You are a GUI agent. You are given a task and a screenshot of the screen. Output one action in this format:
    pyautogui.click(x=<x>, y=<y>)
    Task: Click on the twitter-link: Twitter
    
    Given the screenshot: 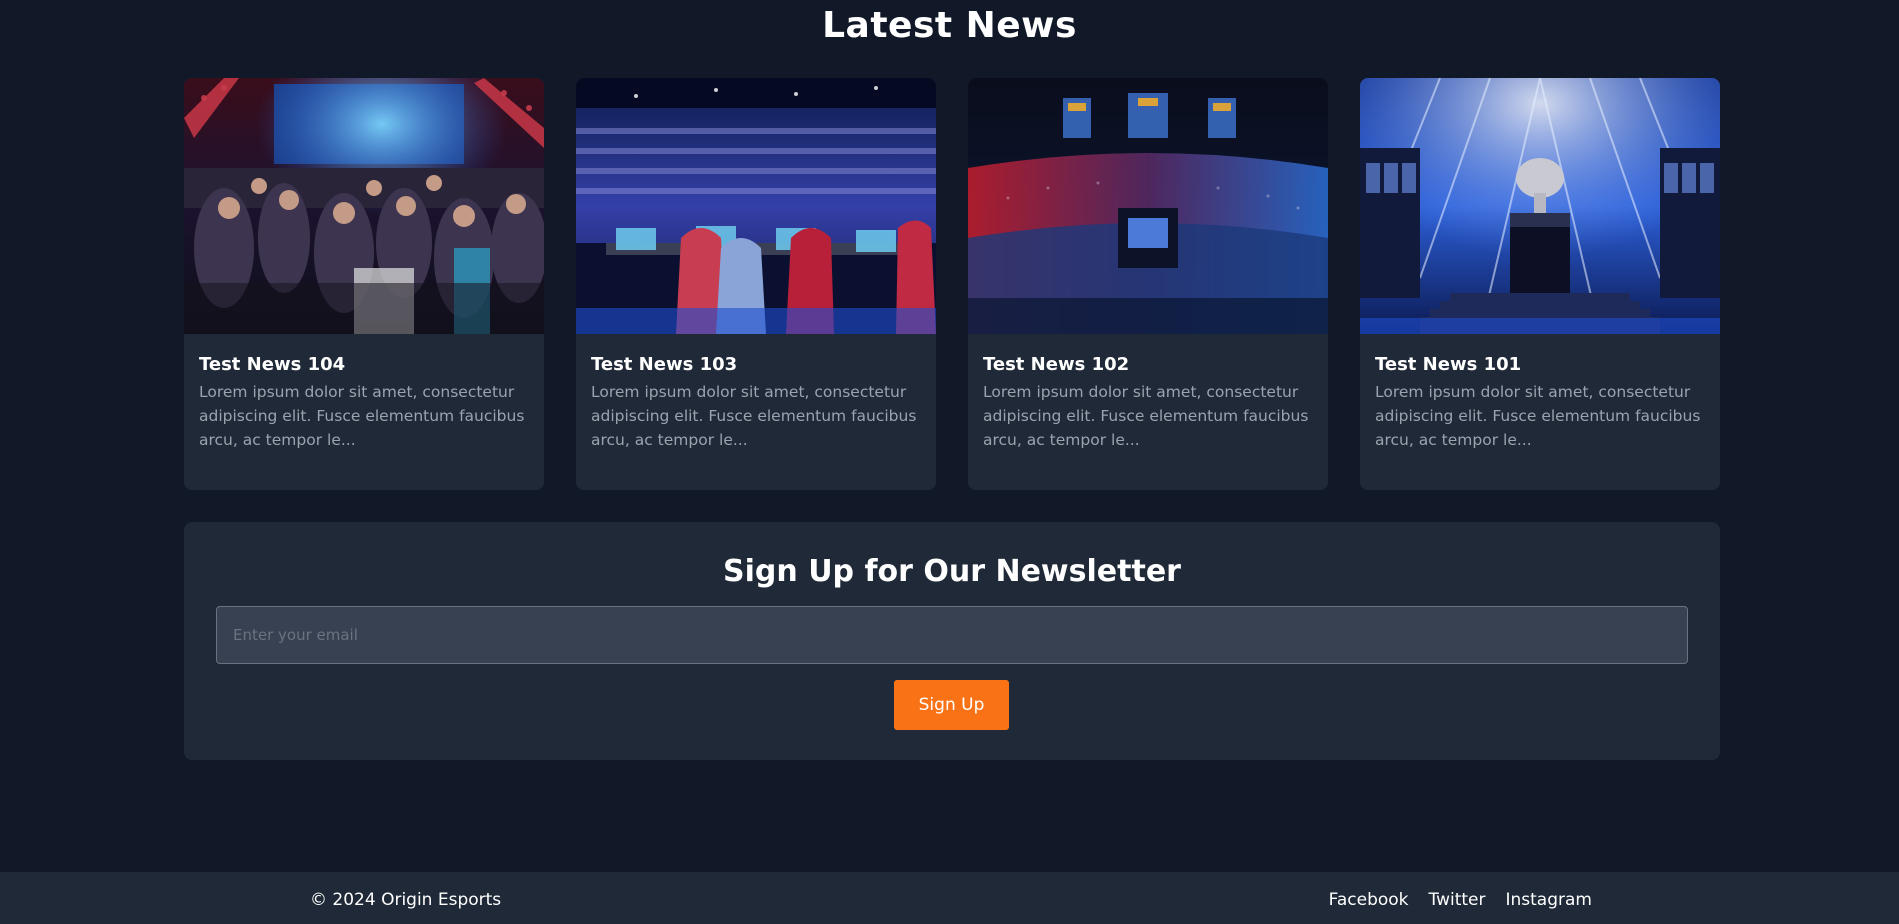 What is the action you would take?
    pyautogui.click(x=1457, y=898)
    